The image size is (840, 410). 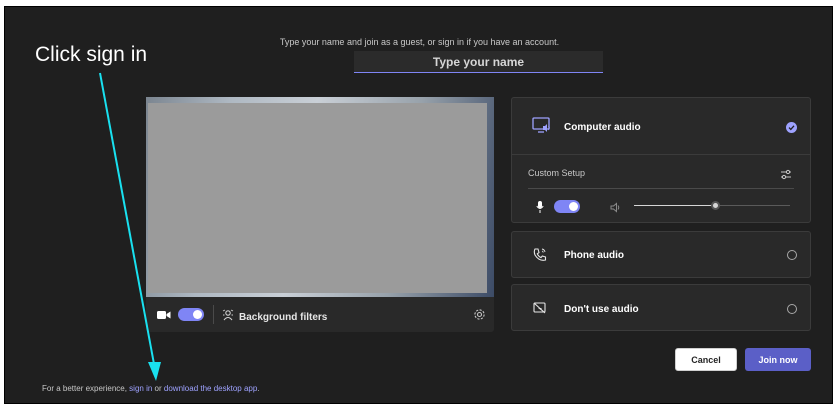 I want to click on background-effects-icon, so click(x=228, y=317).